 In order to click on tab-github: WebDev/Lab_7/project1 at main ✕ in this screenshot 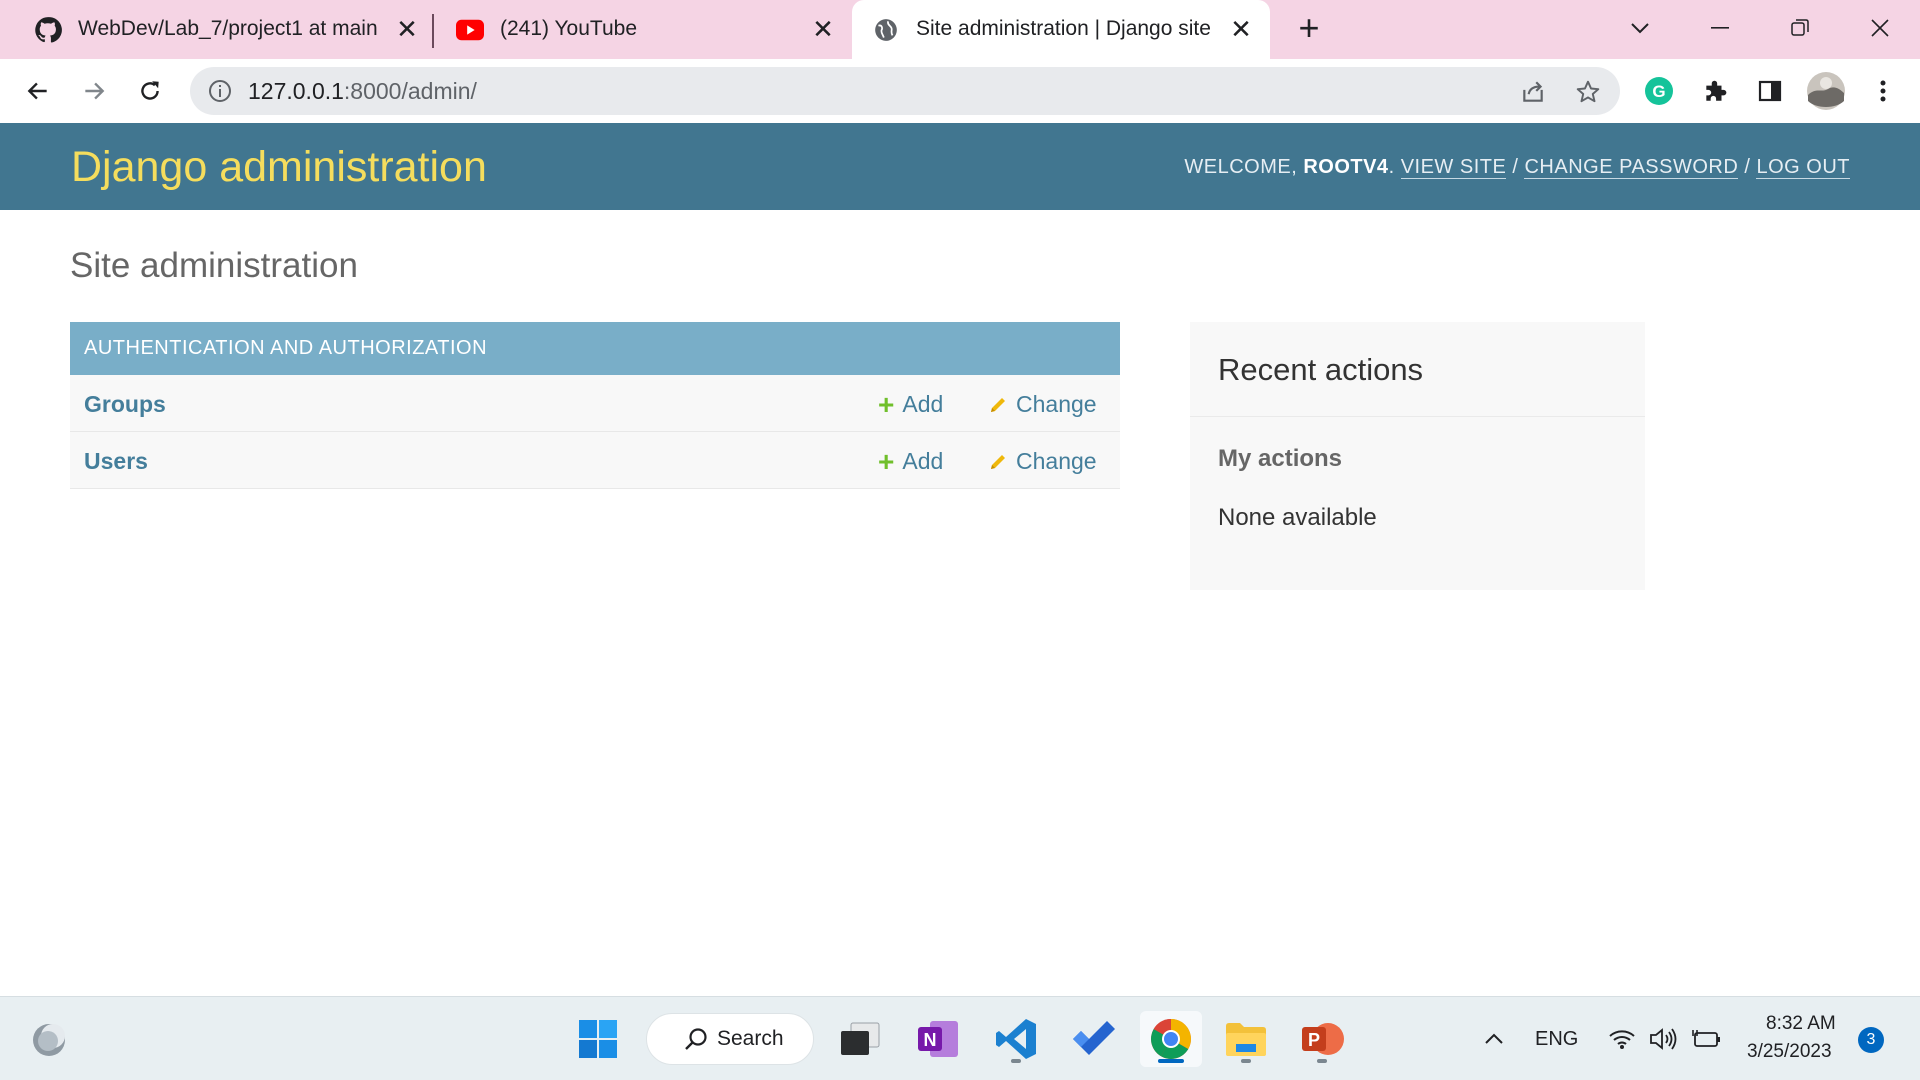, I will do `click(221, 29)`.